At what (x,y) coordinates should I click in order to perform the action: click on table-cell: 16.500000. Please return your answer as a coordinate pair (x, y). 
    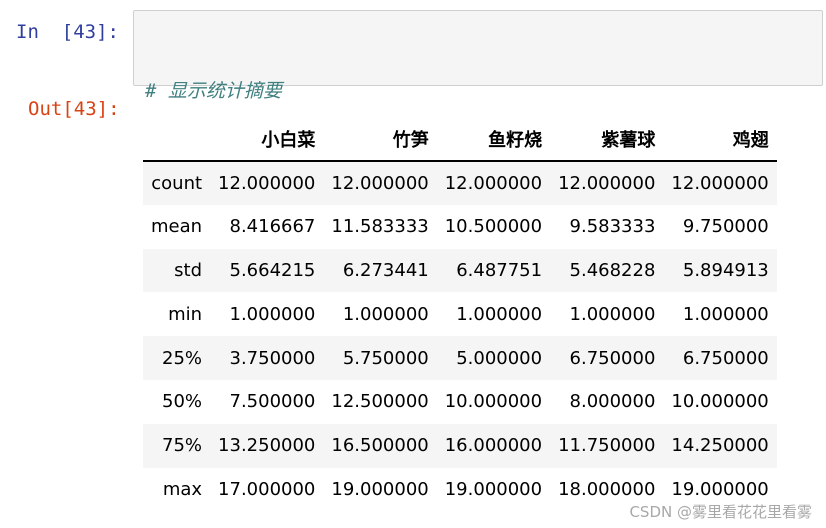
    Looking at the image, I should click on (380, 446).